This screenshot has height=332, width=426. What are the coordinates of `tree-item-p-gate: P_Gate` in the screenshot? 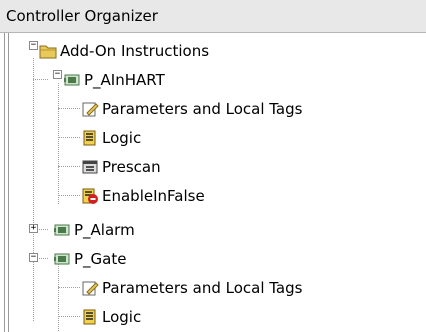 It's located at (89, 258).